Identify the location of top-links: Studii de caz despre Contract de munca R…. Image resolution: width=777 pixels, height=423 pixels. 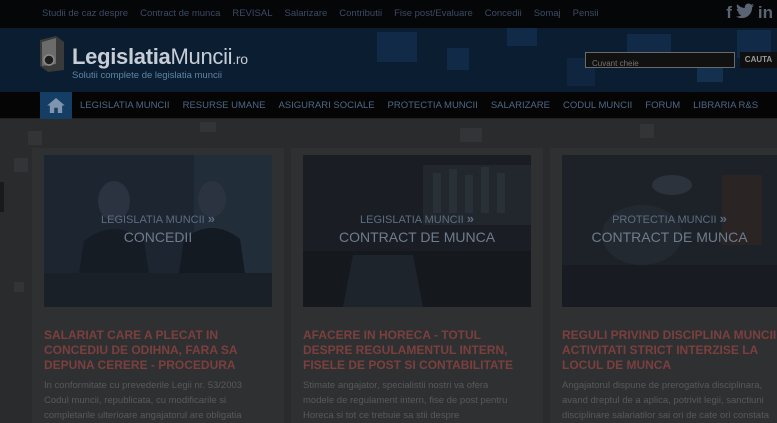
(320, 13).